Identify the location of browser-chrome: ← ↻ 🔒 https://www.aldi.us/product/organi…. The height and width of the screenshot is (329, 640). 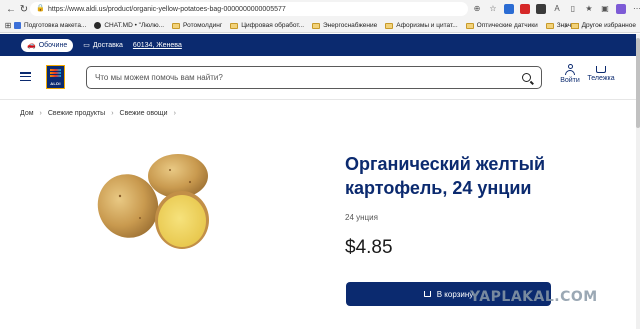
(320, 16).